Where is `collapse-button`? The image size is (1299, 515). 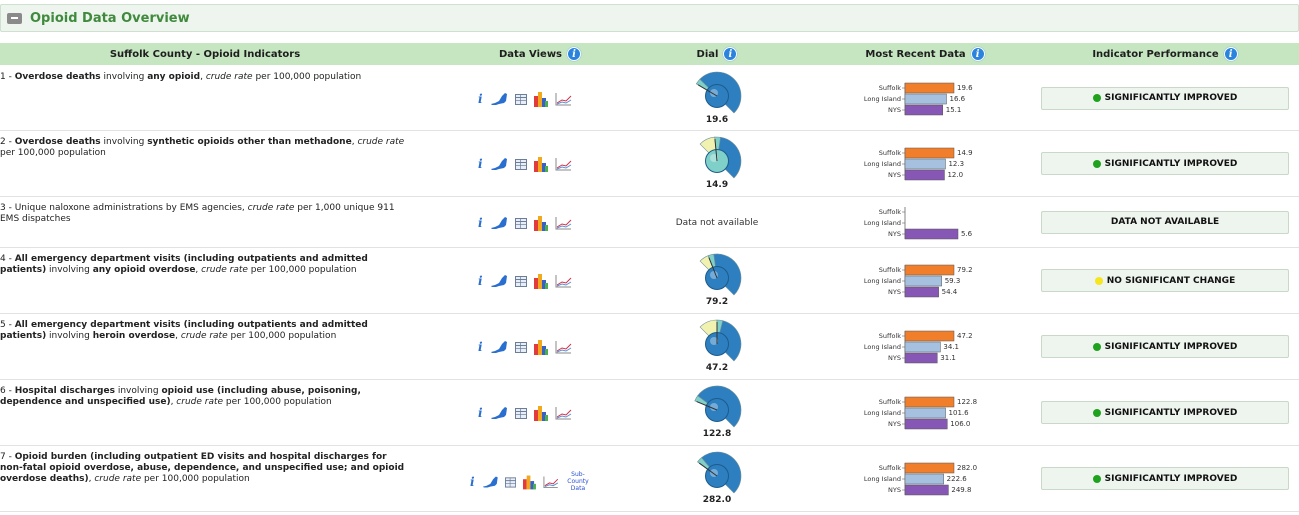 collapse-button is located at coordinates (14, 18).